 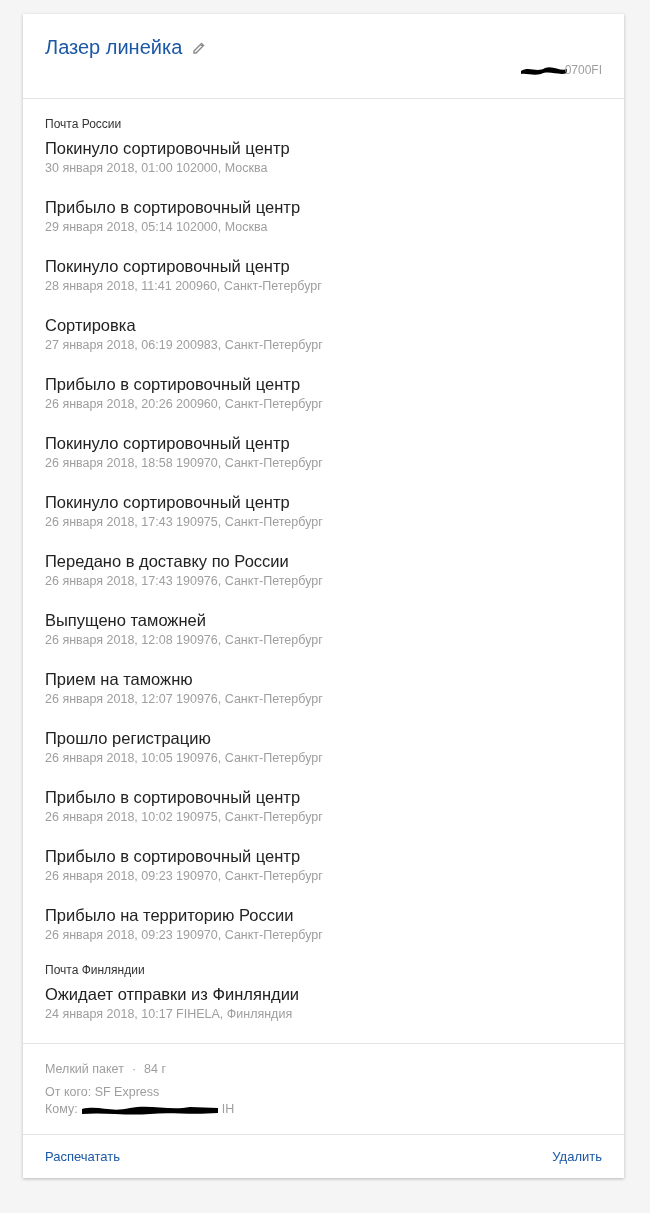 What do you see at coordinates (157, 227) in the screenshot?
I see `event-details: 29 января 2018, 05:14 102000, Москва` at bounding box center [157, 227].